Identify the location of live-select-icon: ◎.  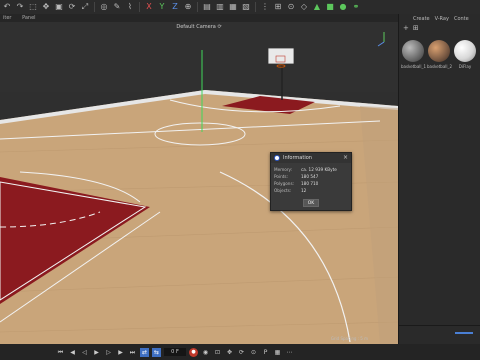
(104, 7).